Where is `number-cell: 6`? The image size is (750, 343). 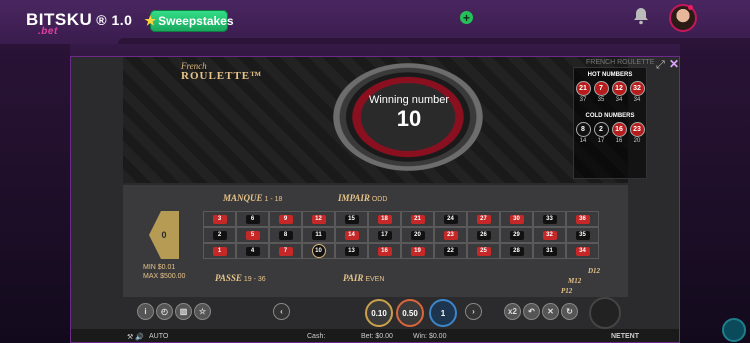
number-cell: 6 is located at coordinates (252, 219).